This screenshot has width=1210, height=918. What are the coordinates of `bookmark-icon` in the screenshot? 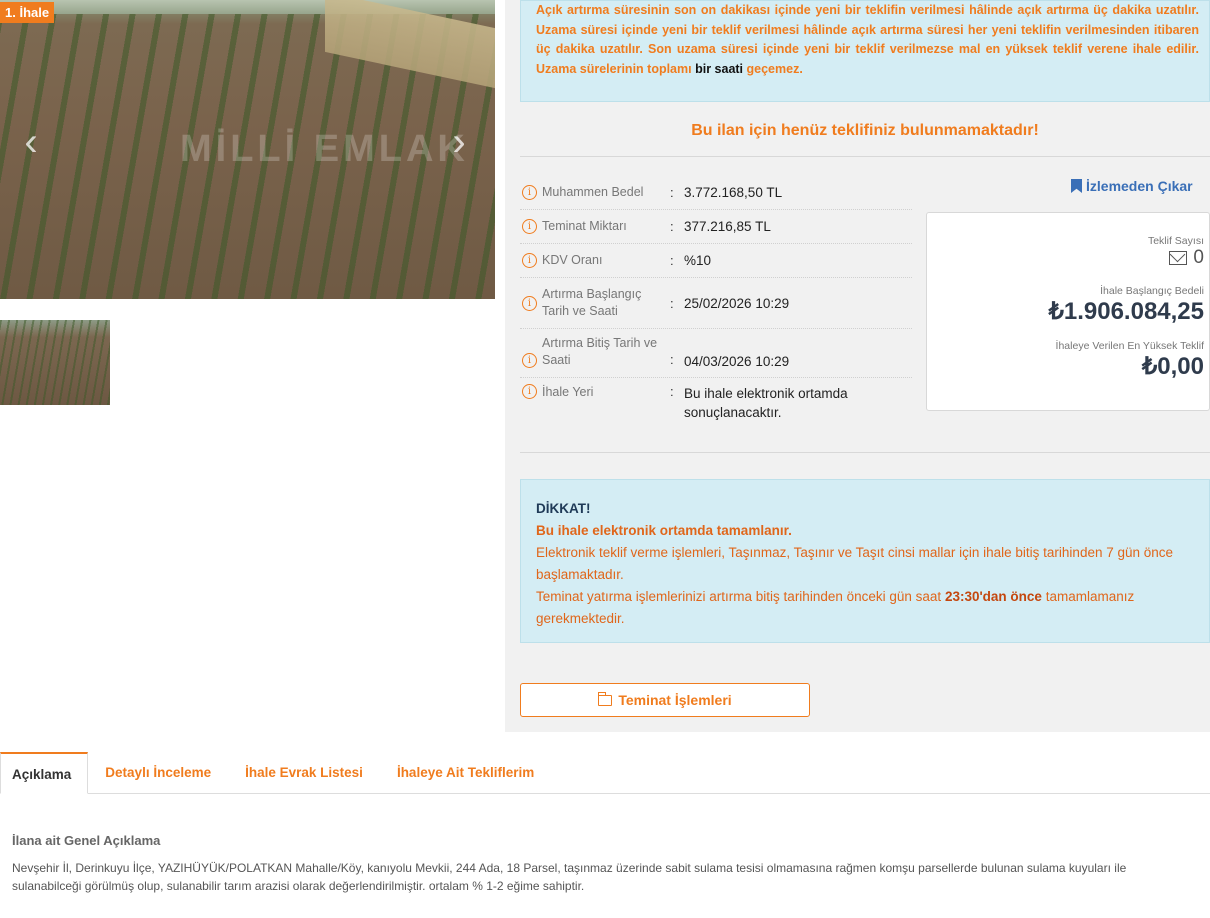 It's located at (1076, 186).